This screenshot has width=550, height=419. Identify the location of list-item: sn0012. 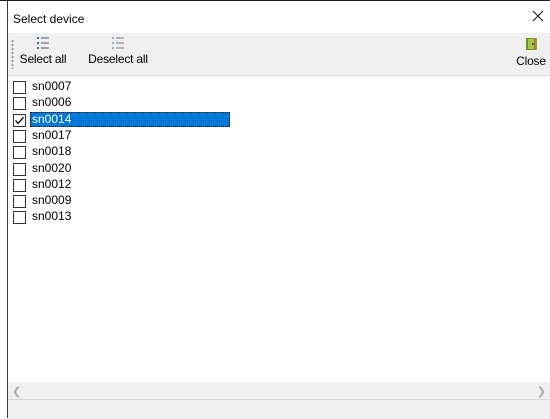
(123, 185).